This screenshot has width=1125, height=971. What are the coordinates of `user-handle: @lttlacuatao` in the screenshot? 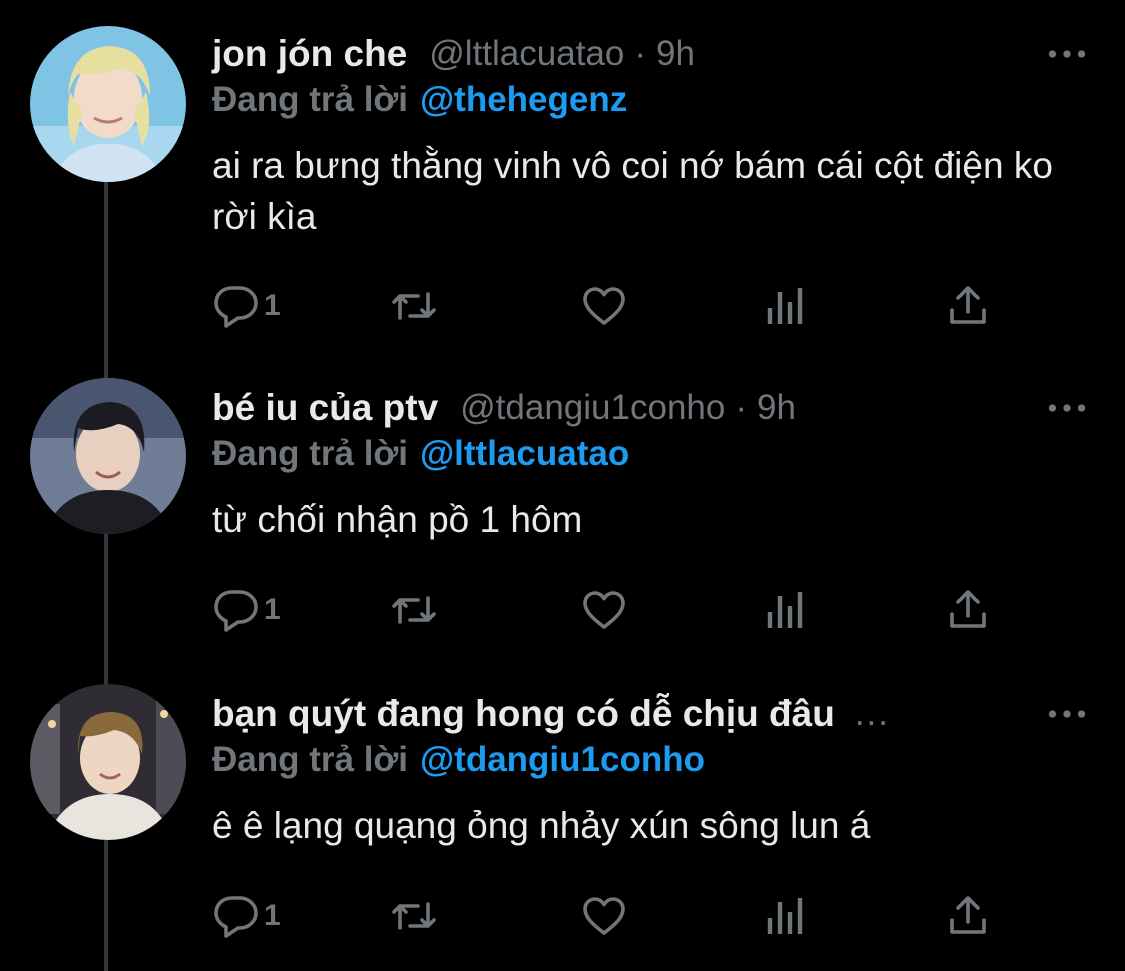 It's located at (526, 54).